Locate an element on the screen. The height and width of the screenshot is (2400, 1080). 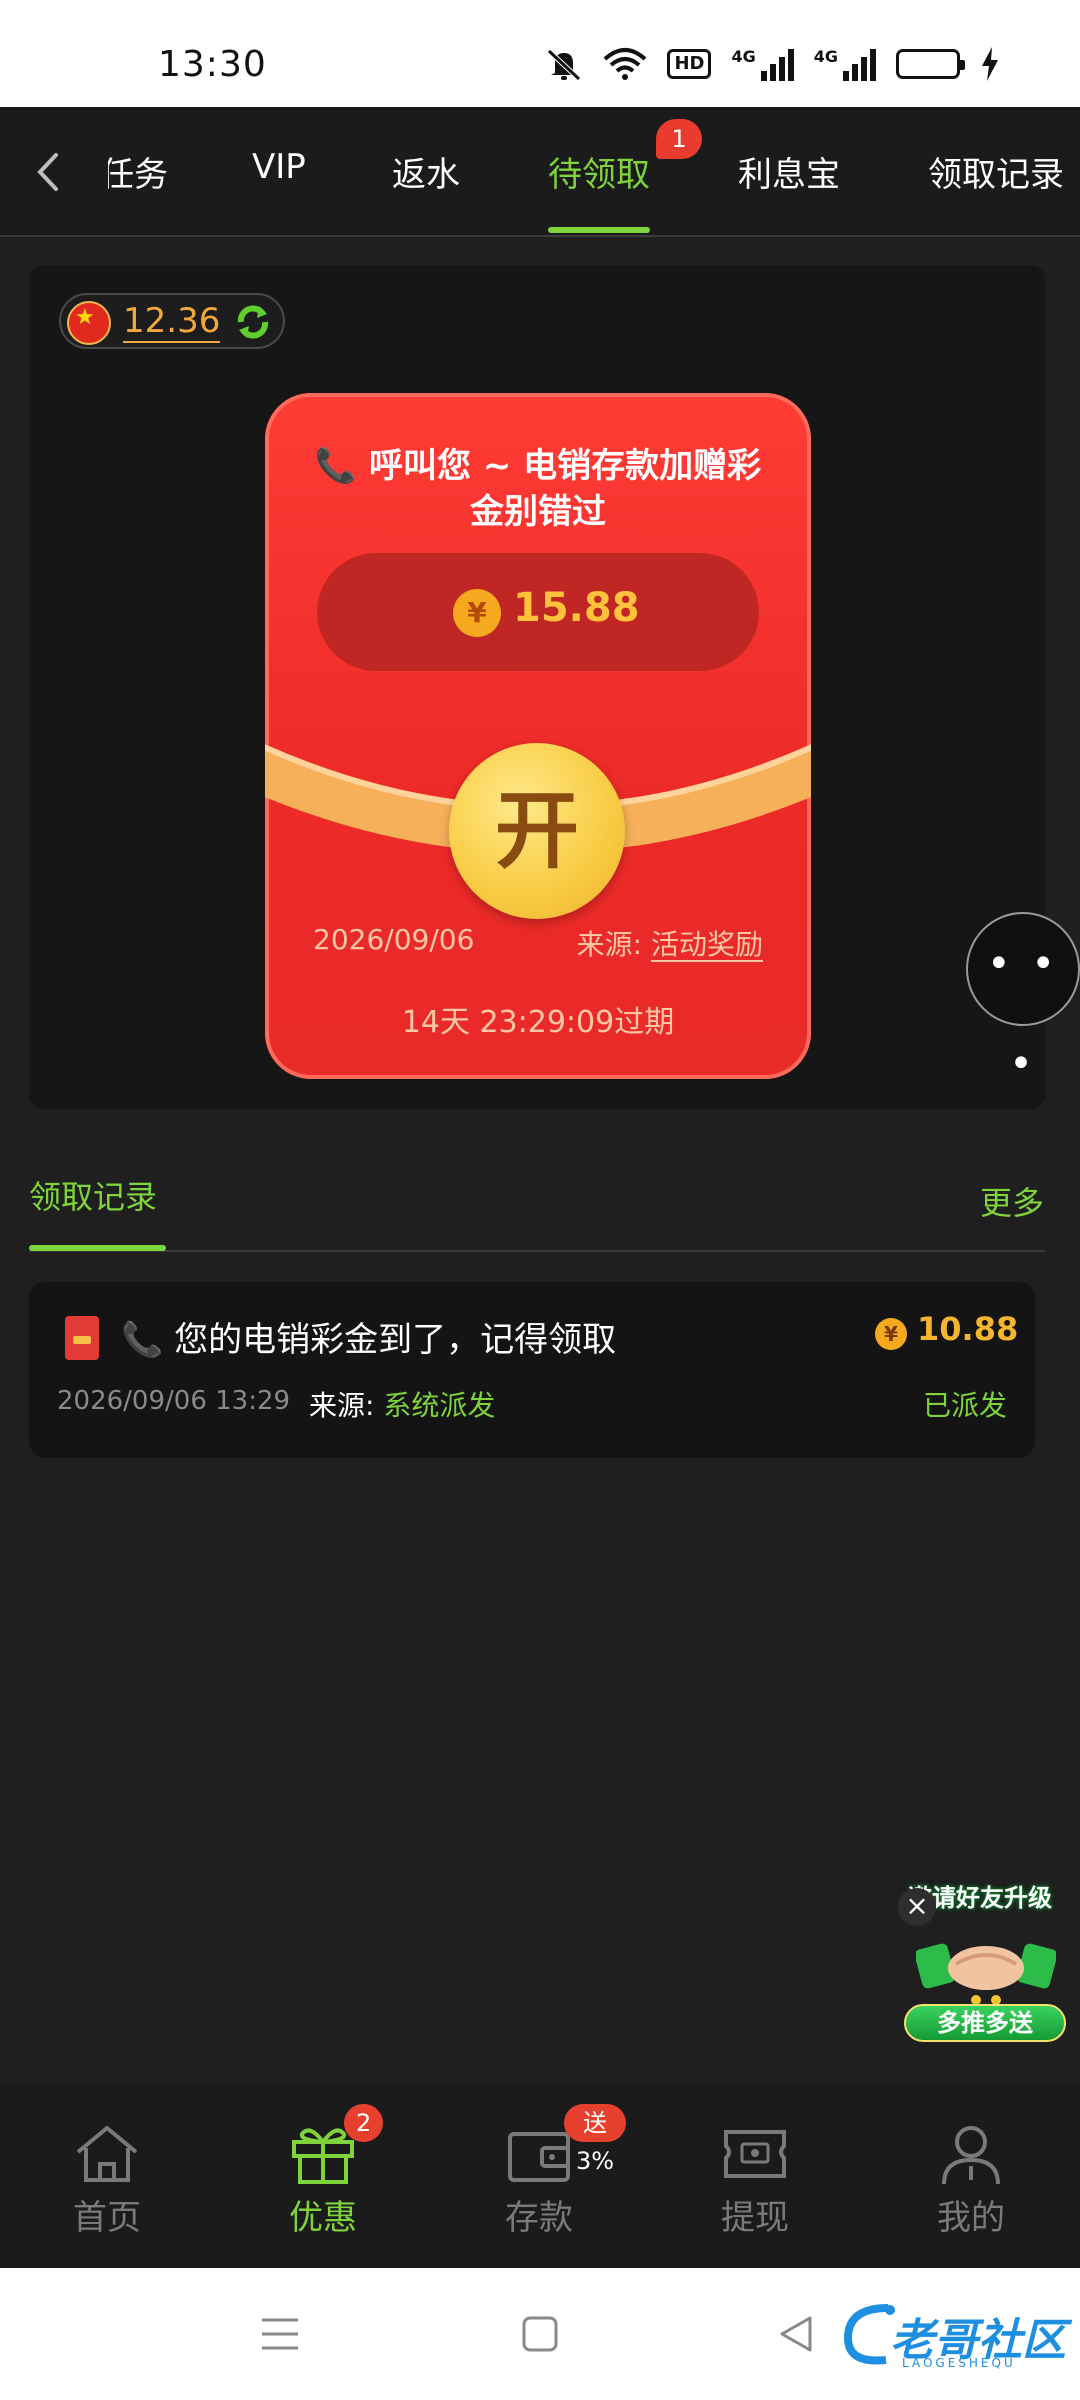
handshake-icon is located at coordinates (986, 1974).